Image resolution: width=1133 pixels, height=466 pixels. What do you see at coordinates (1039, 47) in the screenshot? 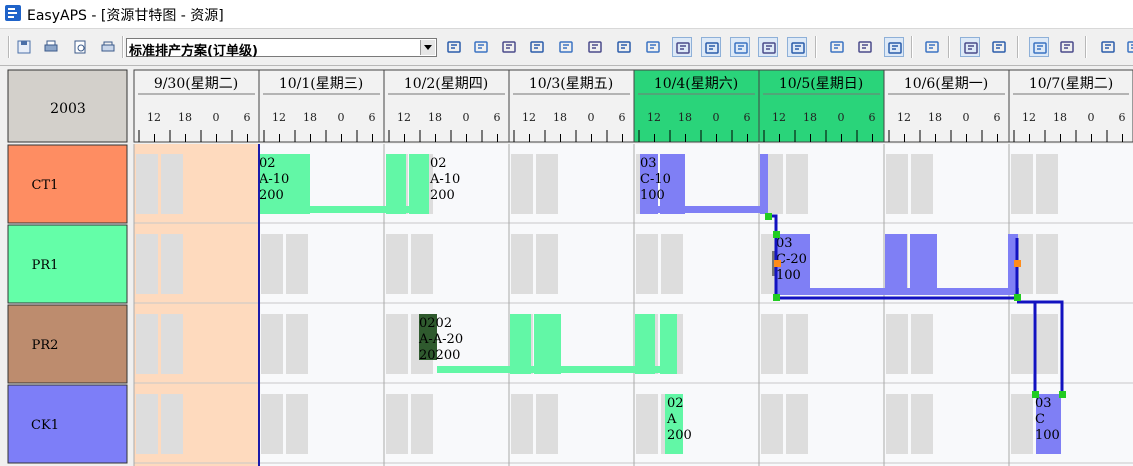
I see `text-align-button` at bounding box center [1039, 47].